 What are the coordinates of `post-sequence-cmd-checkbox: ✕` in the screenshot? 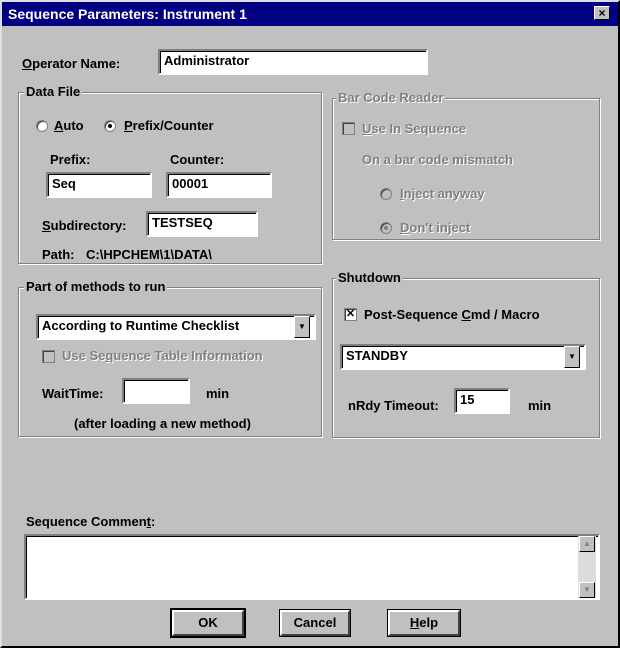 It's located at (350, 314).